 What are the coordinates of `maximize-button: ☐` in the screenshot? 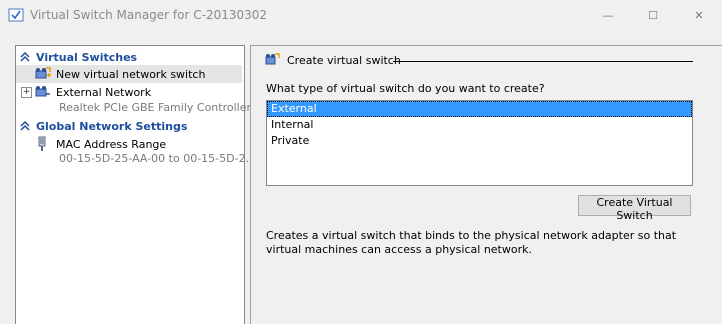 It's located at (653, 15).